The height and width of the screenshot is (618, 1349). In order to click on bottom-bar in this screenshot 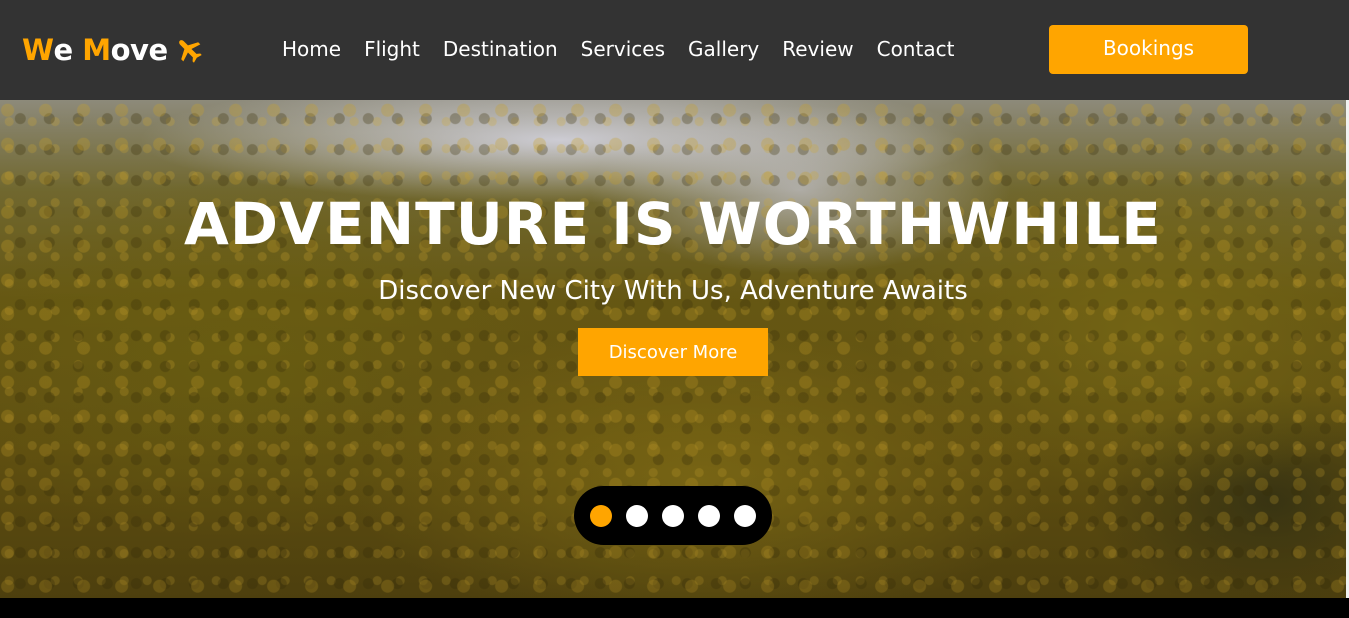, I will do `click(674, 608)`.